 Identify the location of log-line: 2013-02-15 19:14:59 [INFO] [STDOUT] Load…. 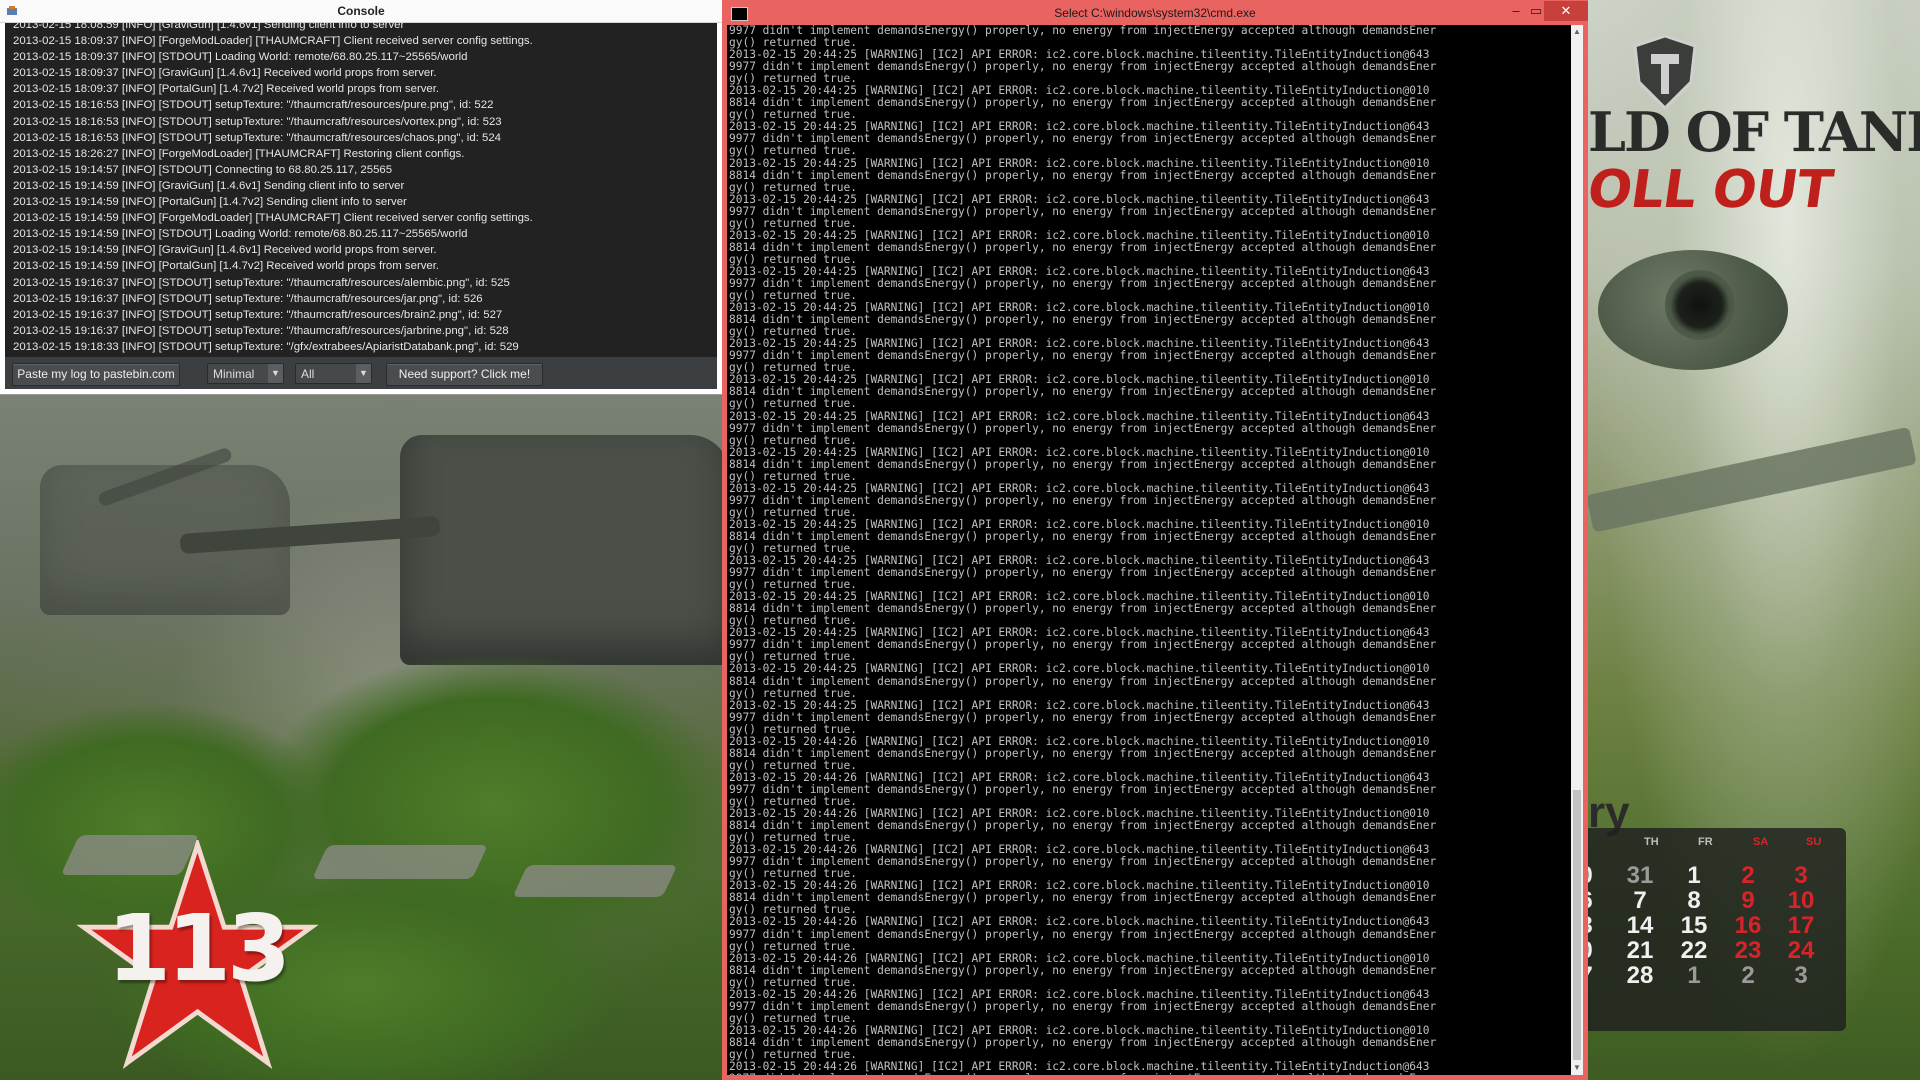
(240, 234).